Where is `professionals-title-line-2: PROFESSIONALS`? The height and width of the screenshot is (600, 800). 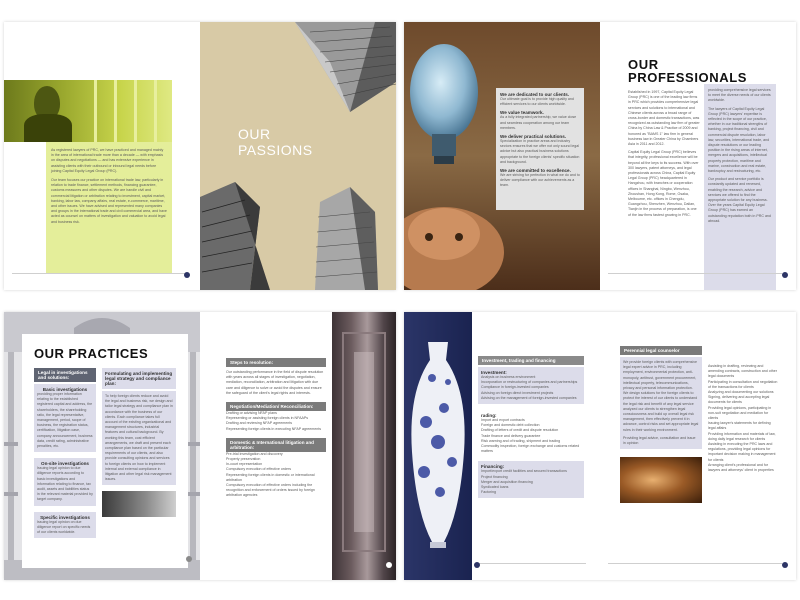
professionals-title-line-2: PROFESSIONALS is located at coordinates (688, 77).